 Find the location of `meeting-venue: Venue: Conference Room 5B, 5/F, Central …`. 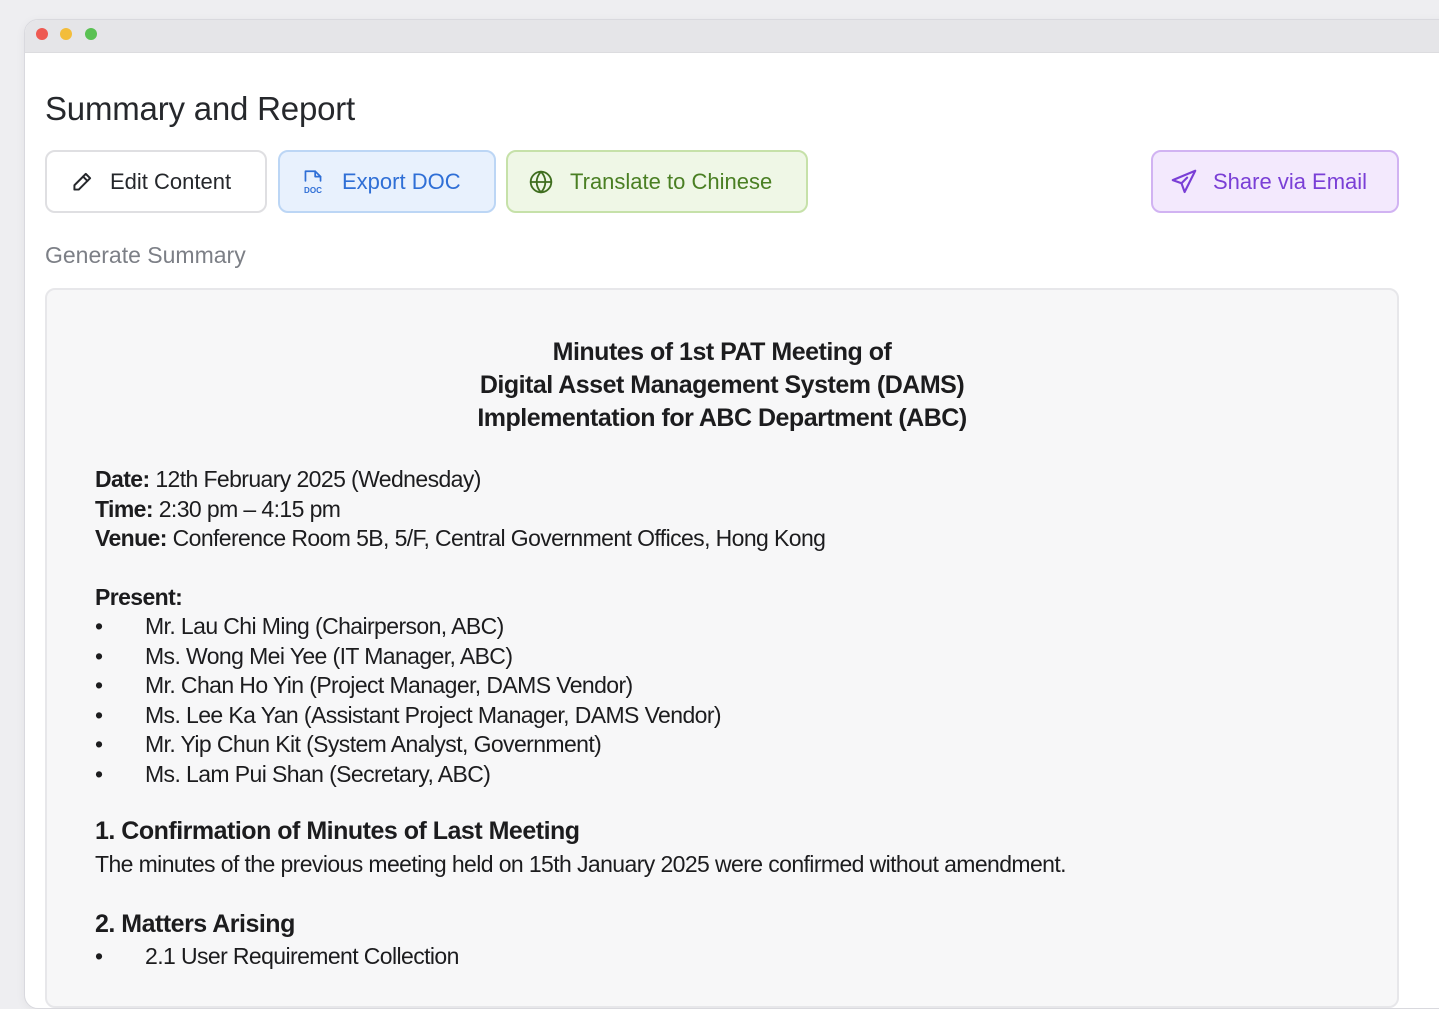

meeting-venue: Venue: Conference Room 5B, 5/F, Central … is located at coordinates (460, 538).